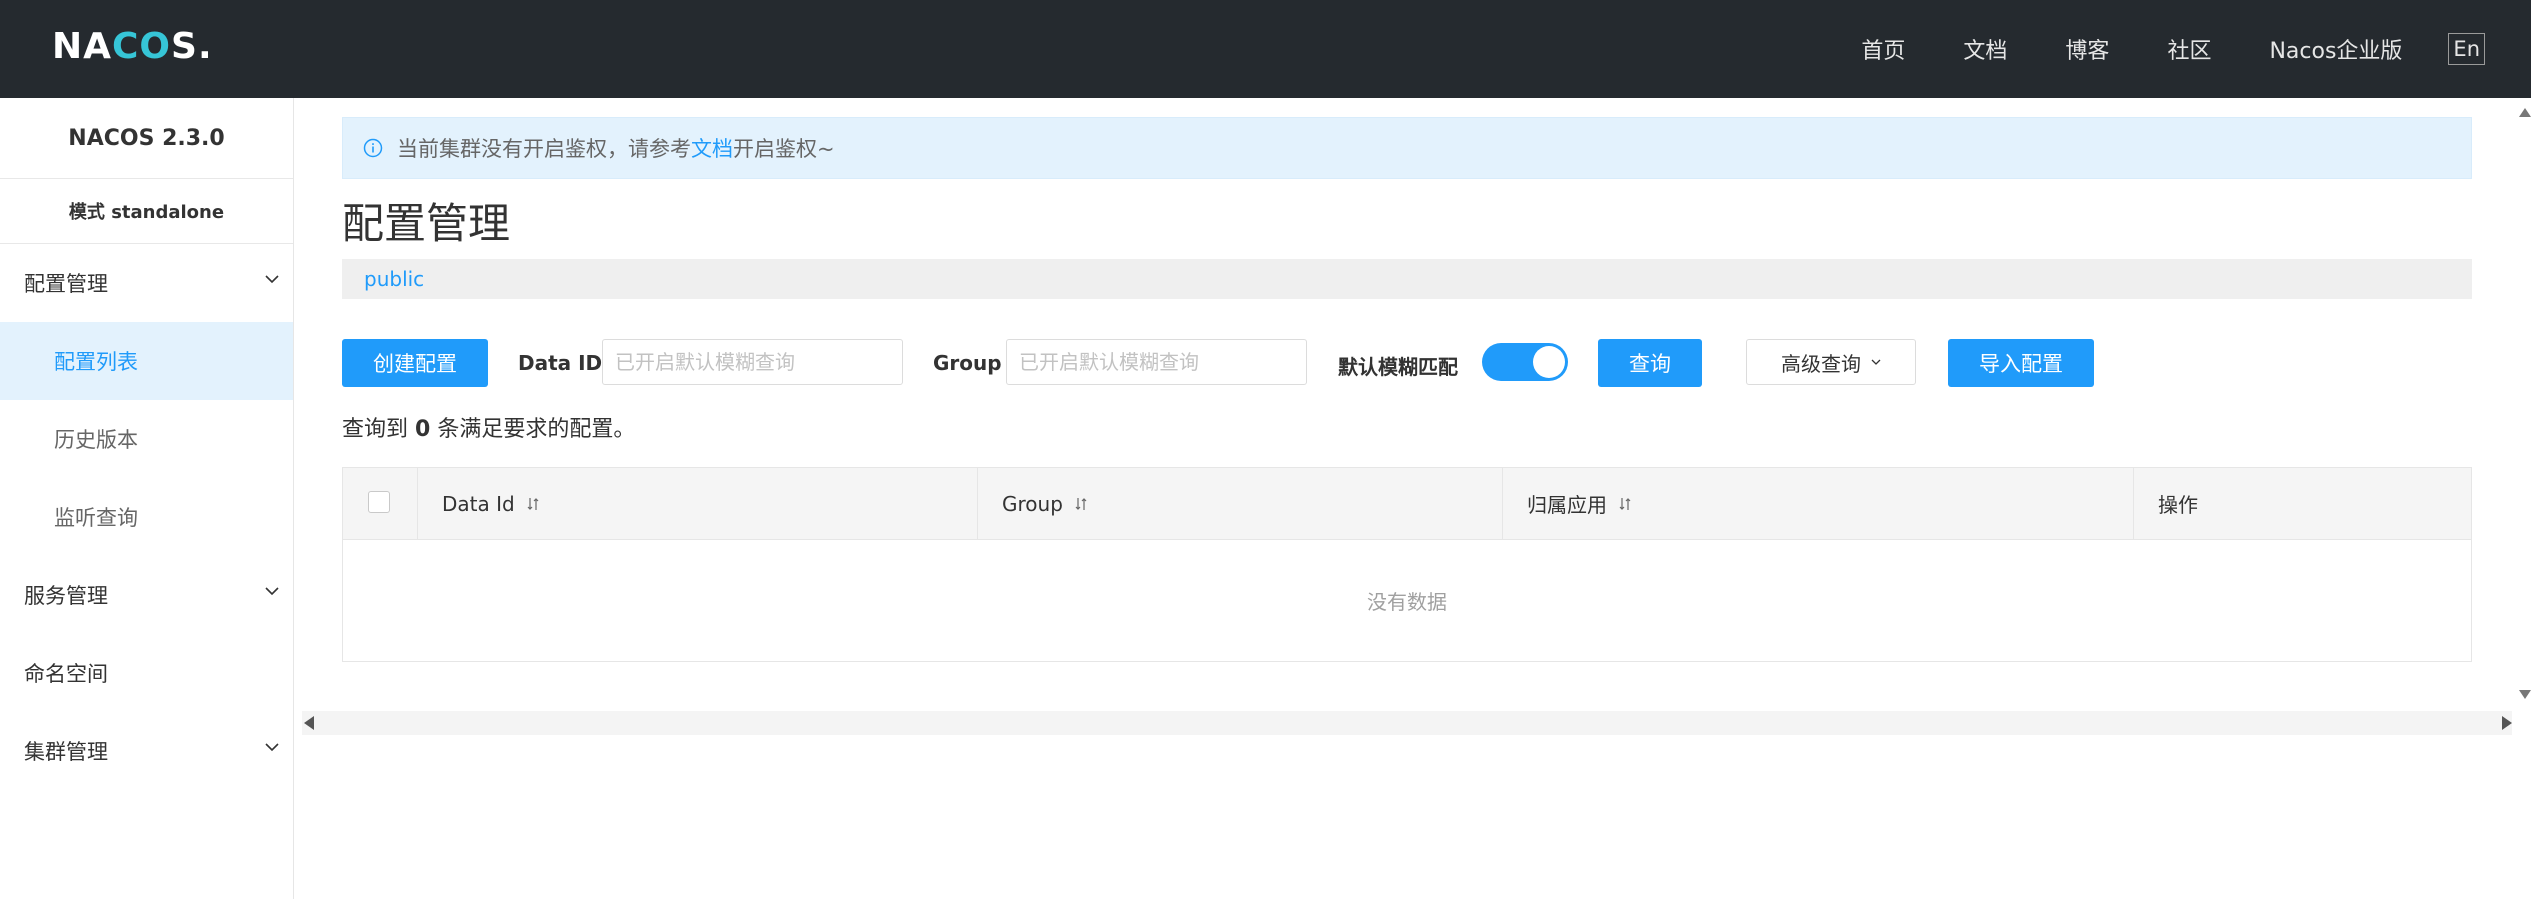 Image resolution: width=2531 pixels, height=899 pixels. I want to click on language-switch-button: En, so click(2466, 49).